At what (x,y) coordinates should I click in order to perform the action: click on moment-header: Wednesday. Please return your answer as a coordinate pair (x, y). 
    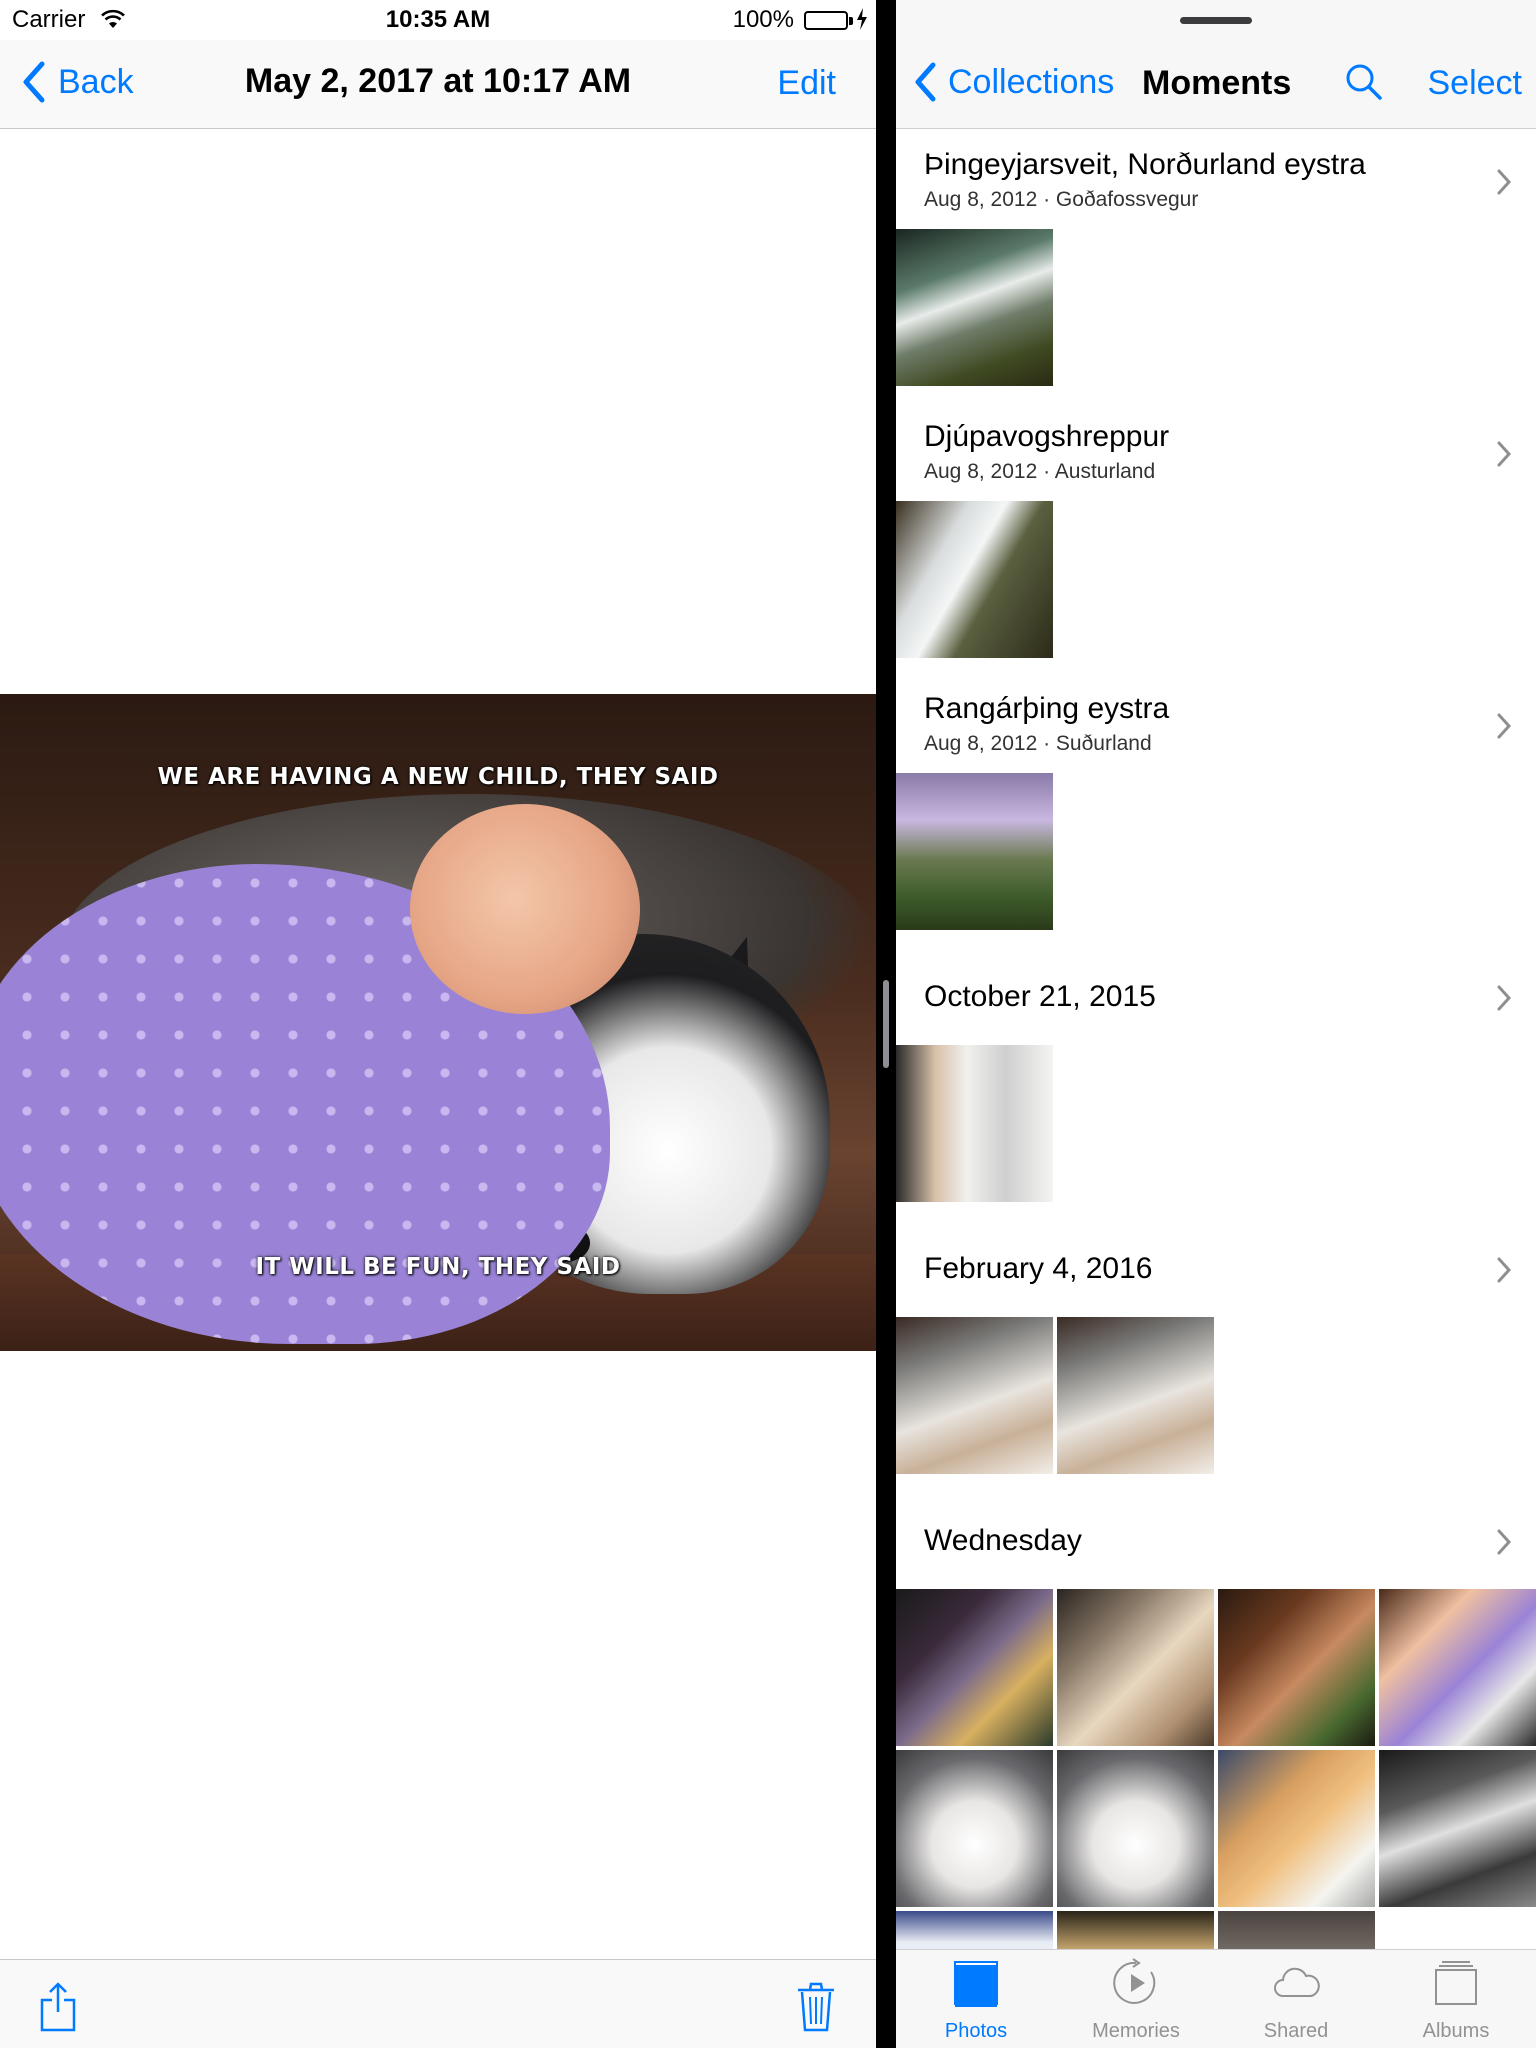
    Looking at the image, I should click on (1216, 1538).